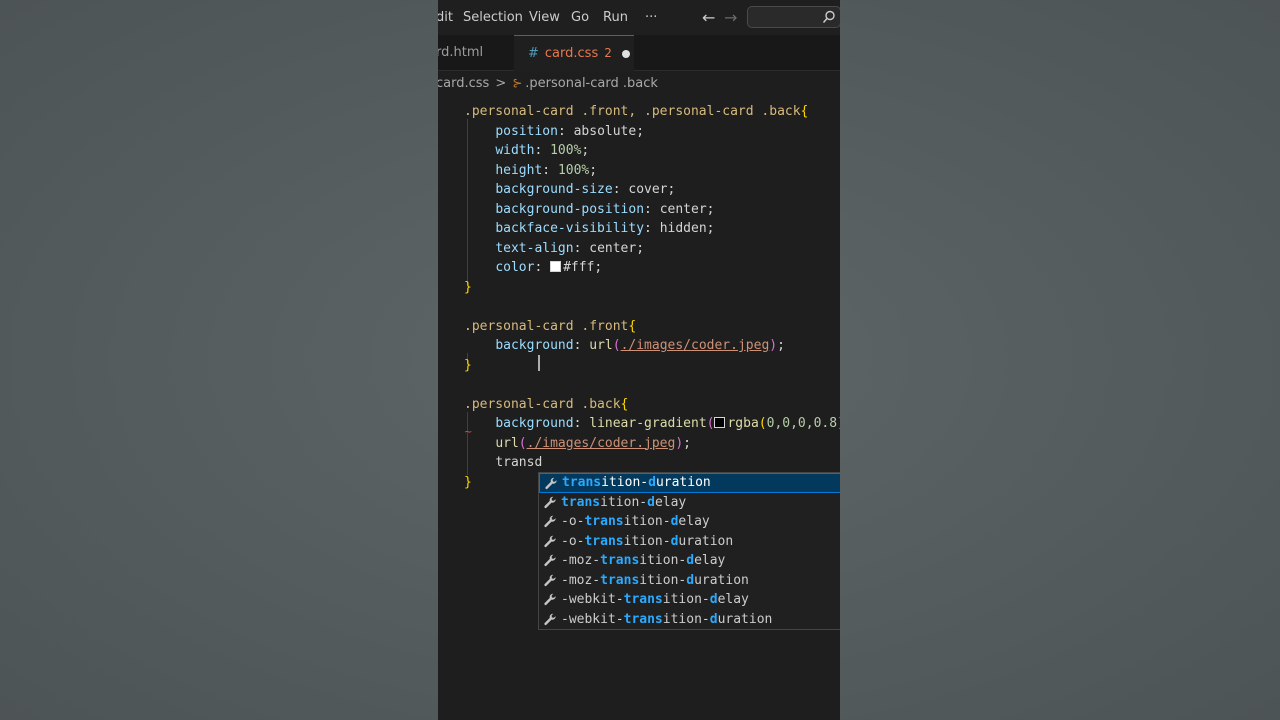  What do you see at coordinates (533, 53) in the screenshot?
I see `css-file-icon: #` at bounding box center [533, 53].